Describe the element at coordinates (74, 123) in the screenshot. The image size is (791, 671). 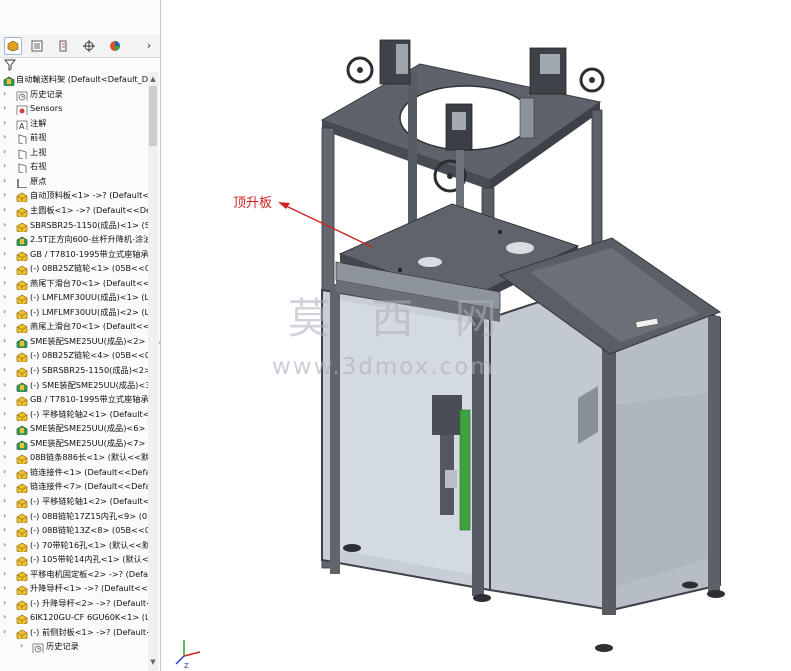
I see `tree-item: › A 注解` at that location.